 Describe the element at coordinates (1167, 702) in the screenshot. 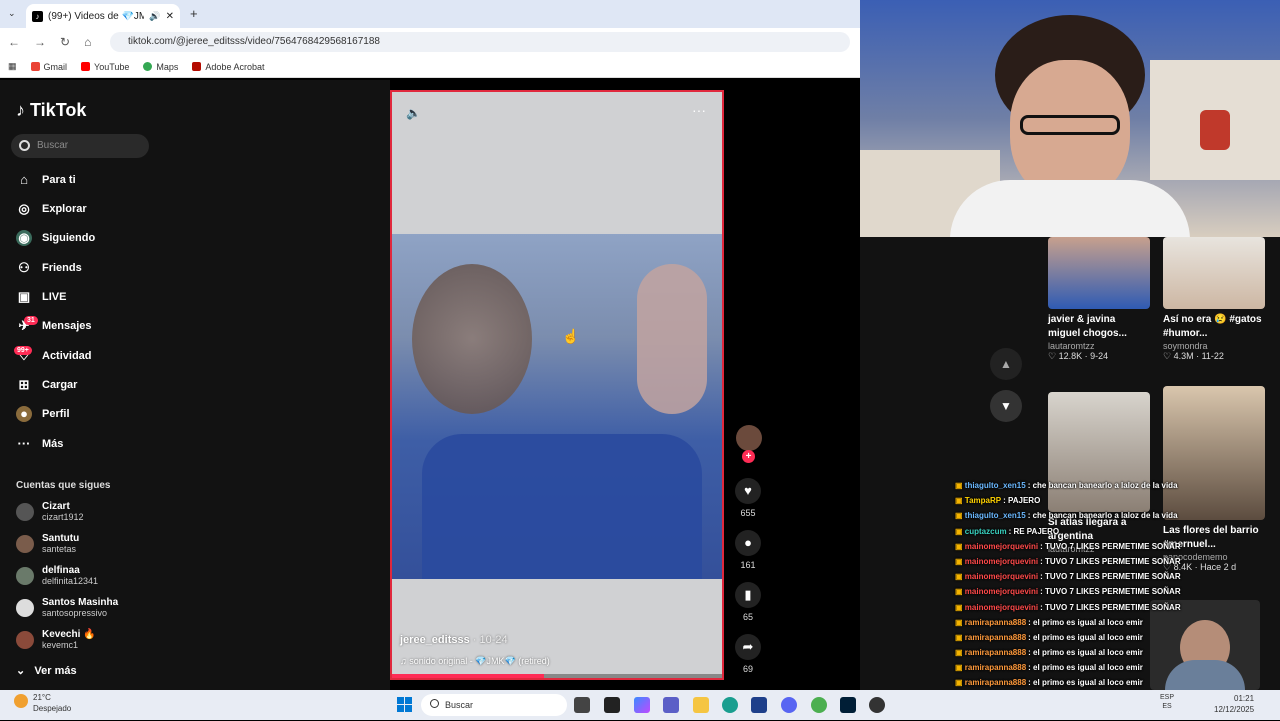

I see `language-indicator: ESP ES` at that location.